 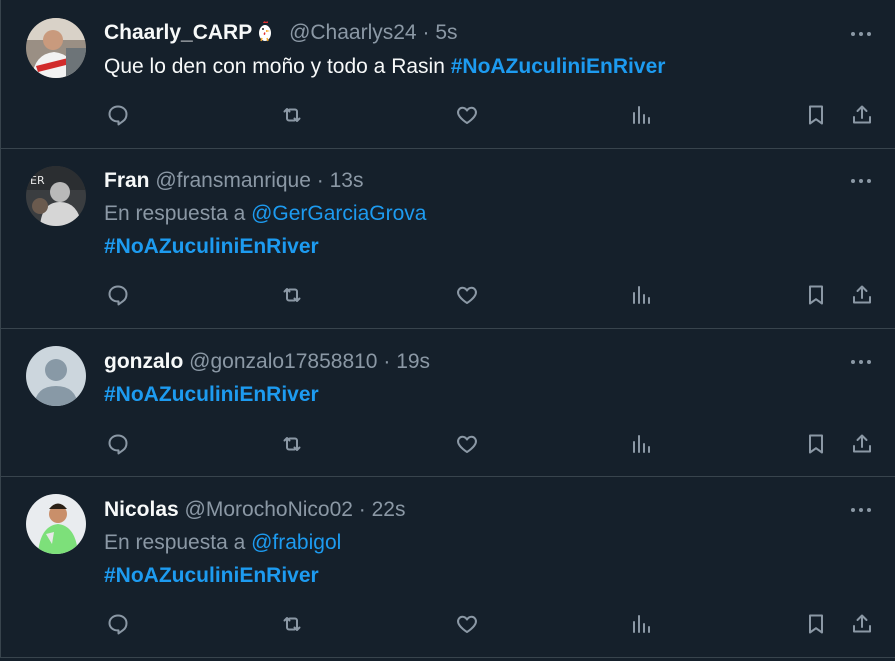 I want to click on timestamp: 5s, so click(x=446, y=32).